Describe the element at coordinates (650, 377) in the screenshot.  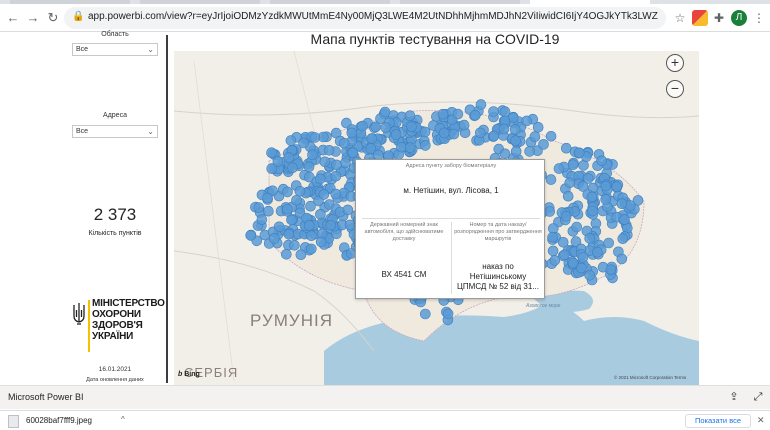
I see `map-copyright: © 2021 Microsoft Corporation Terms` at that location.